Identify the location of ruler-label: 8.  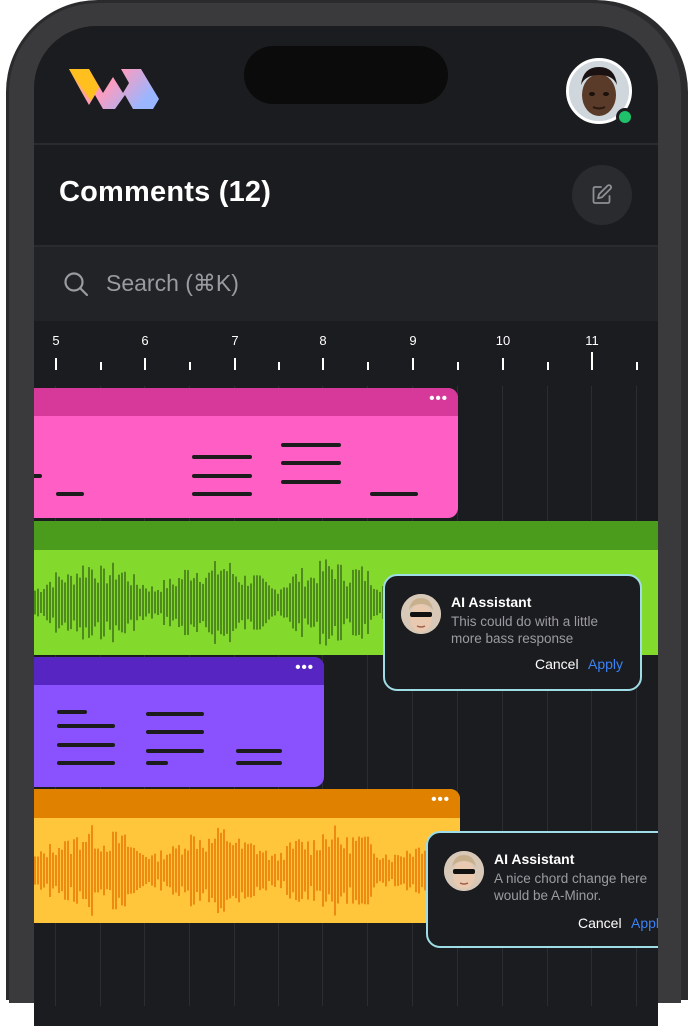
(323, 340).